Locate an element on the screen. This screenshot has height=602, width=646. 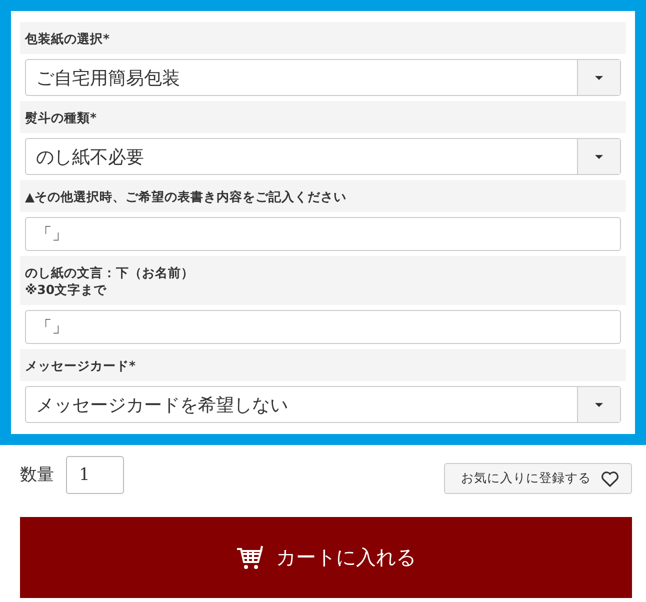
select-field: のし紙不必要 is located at coordinates (323, 156).